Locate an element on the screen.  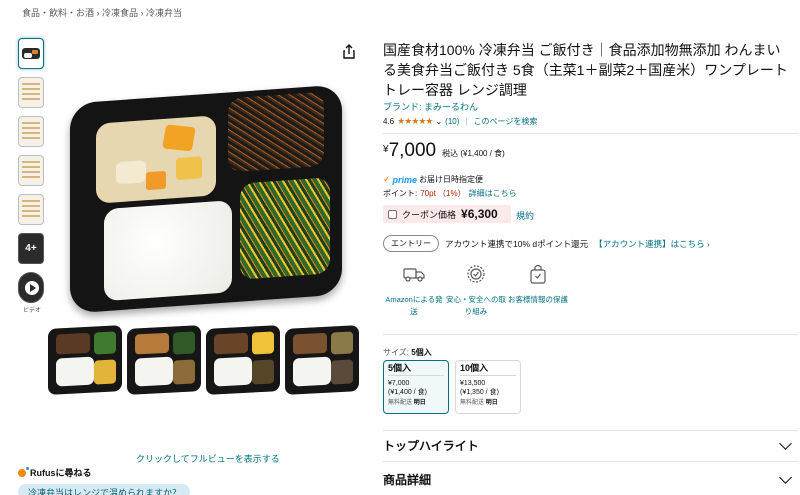
feature-amazon-shipping: Amazonによる発送 is located at coordinates (414, 290).